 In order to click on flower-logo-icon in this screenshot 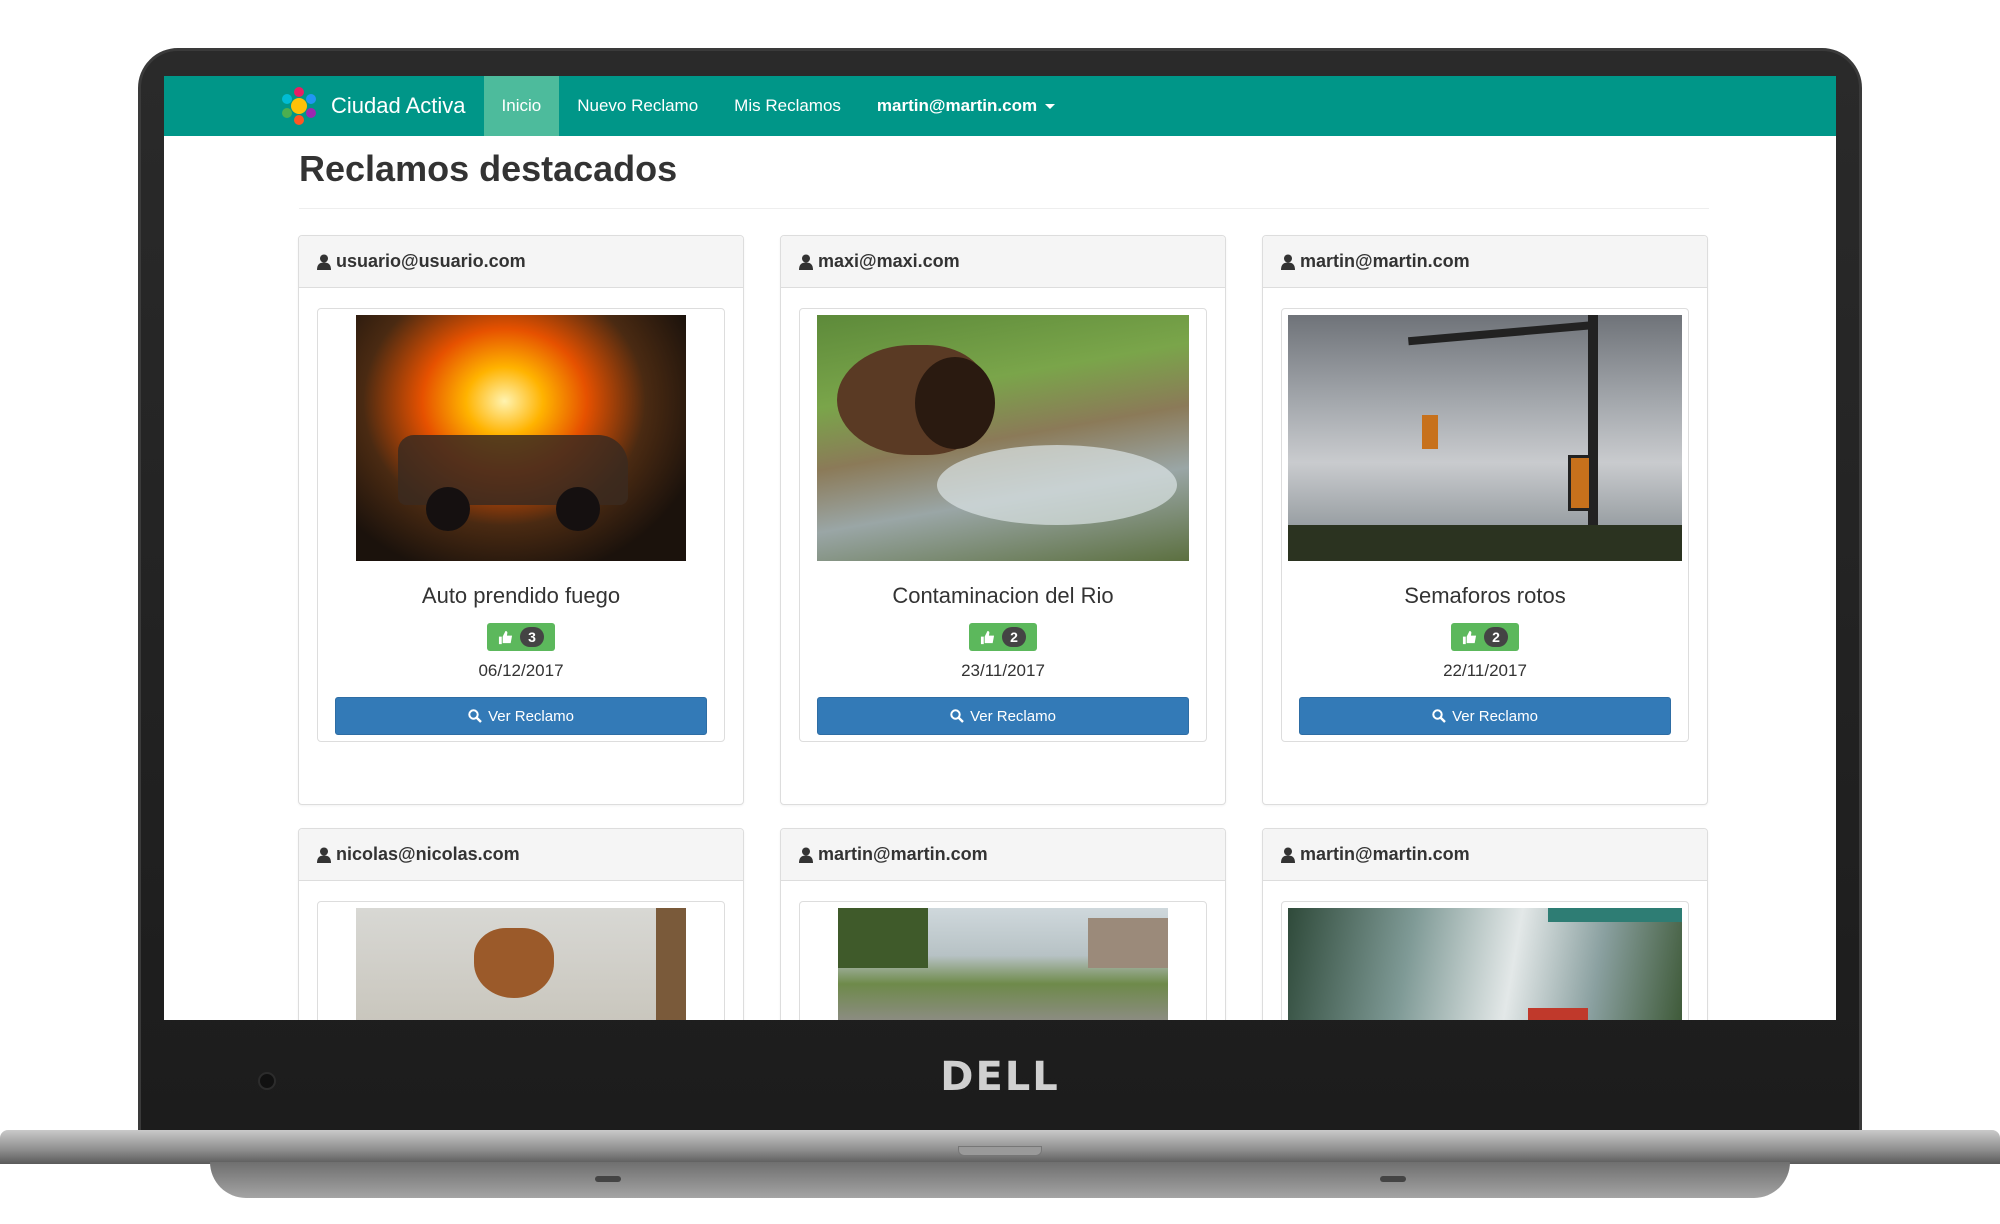, I will do `click(299, 106)`.